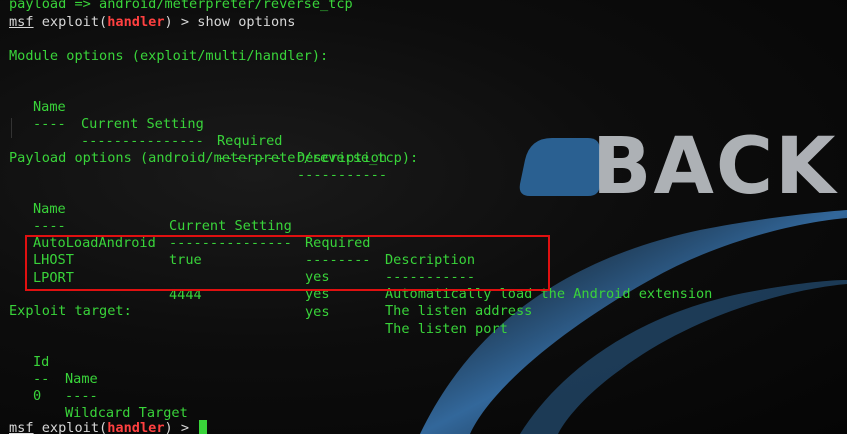 This screenshot has width=847, height=434. What do you see at coordinates (49, 124) in the screenshot?
I see `module-sep-name: ----` at bounding box center [49, 124].